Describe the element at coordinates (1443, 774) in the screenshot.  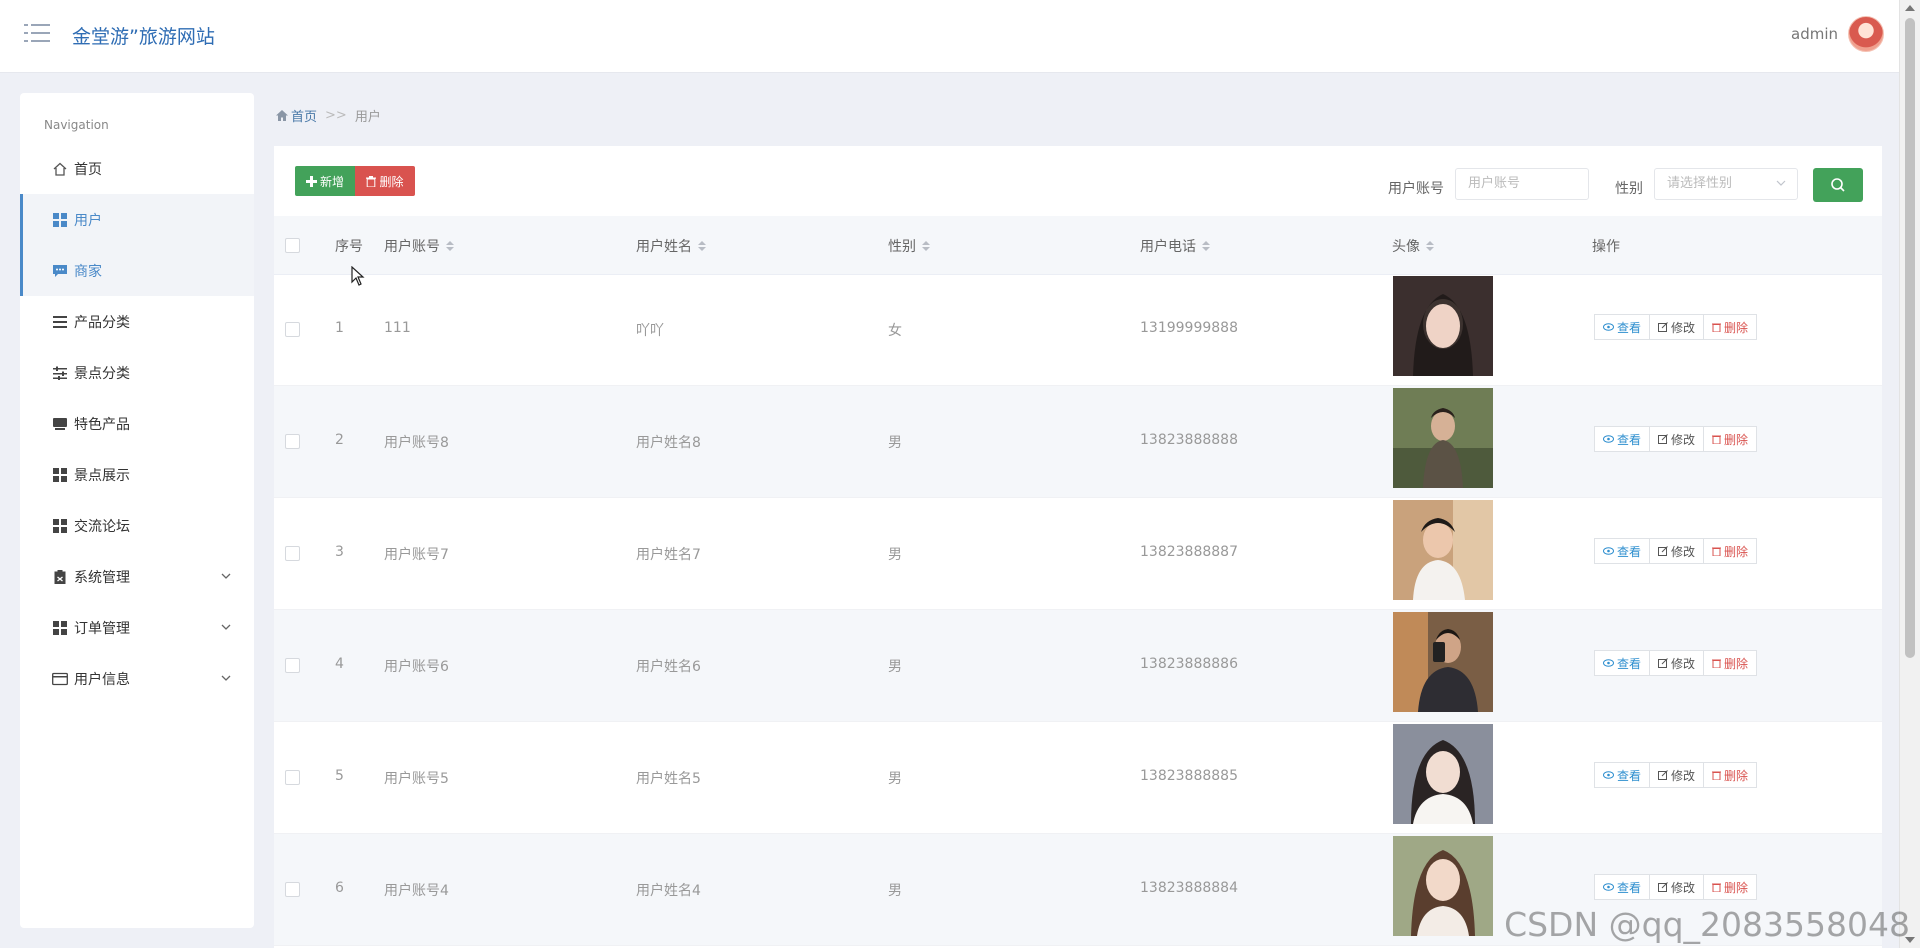
I see `avatar-photo` at that location.